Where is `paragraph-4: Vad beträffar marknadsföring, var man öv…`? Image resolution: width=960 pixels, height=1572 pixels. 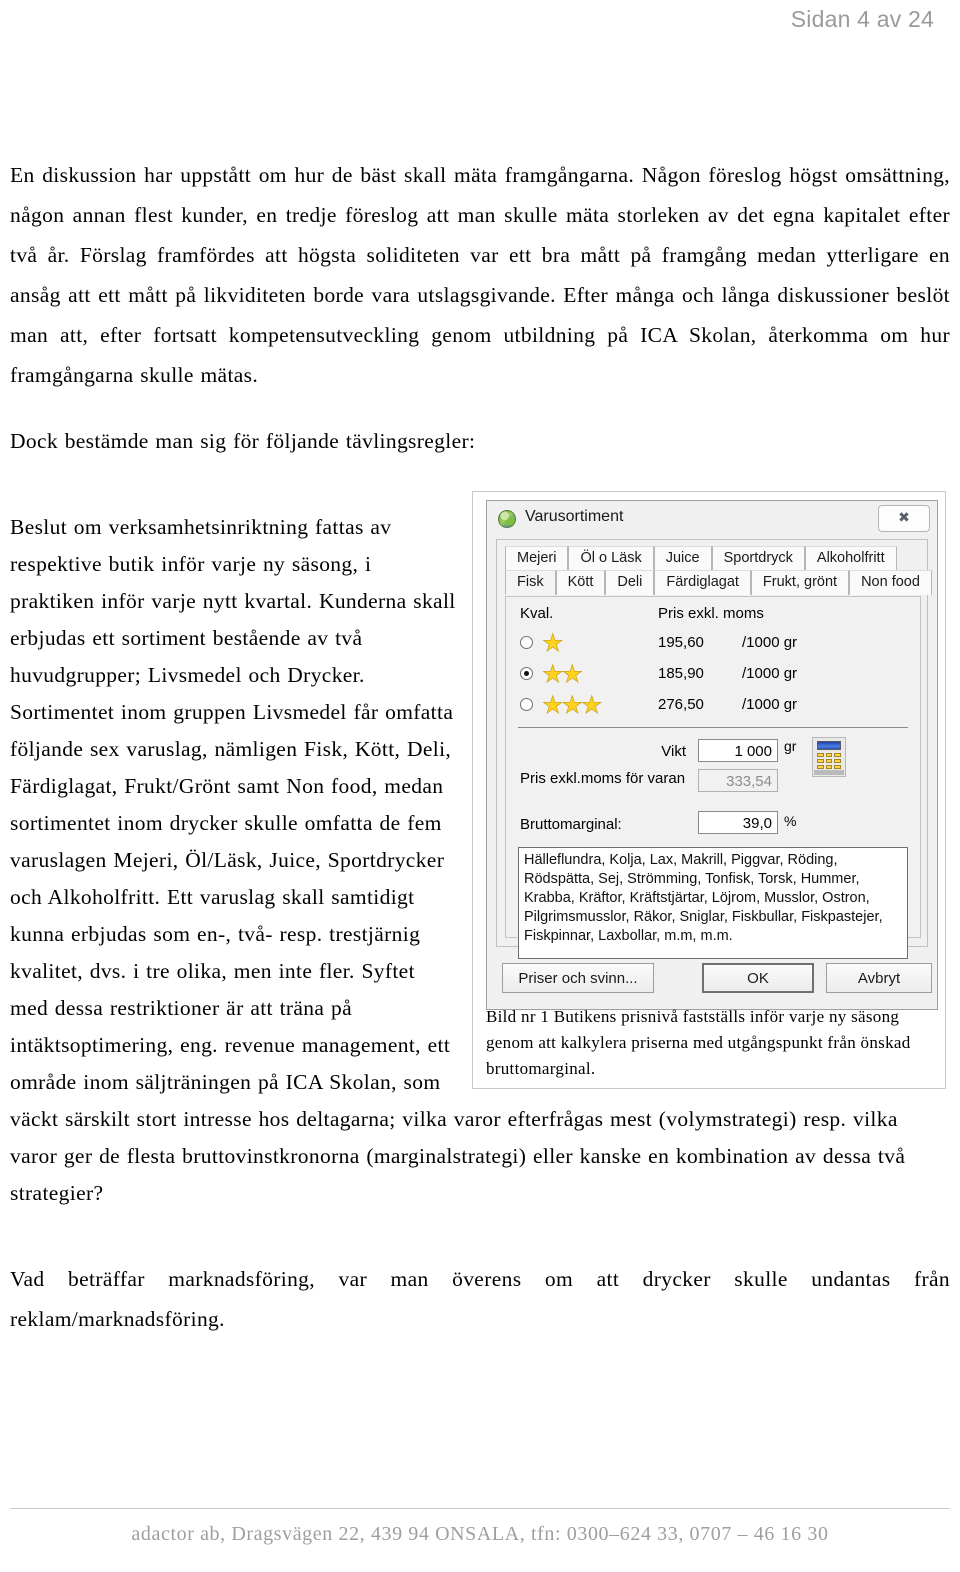 paragraph-4: Vad beträffar marknadsföring, var man öv… is located at coordinates (480, 1299).